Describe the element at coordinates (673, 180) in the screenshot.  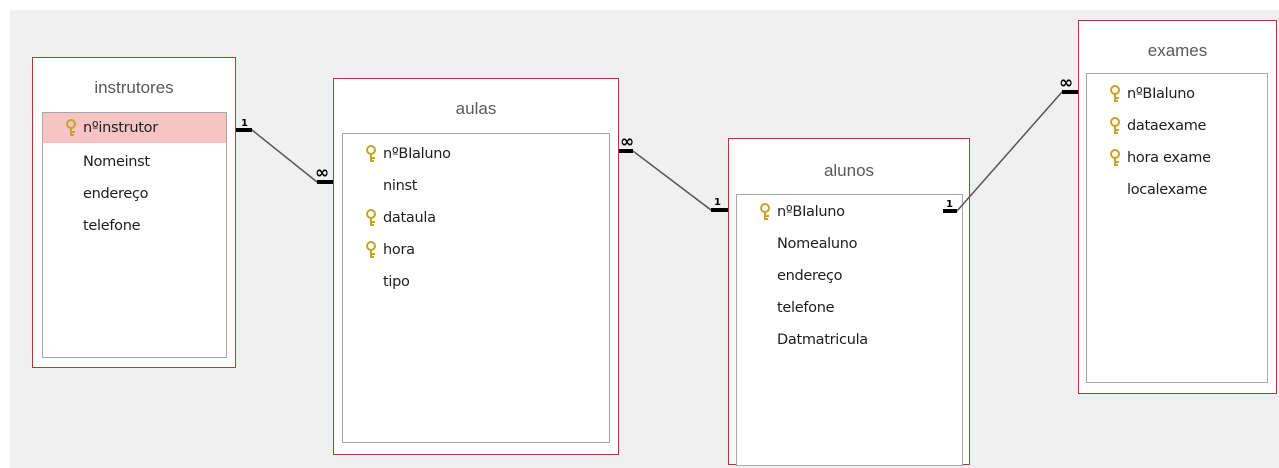
I see `relationship-aulas-alunos` at that location.